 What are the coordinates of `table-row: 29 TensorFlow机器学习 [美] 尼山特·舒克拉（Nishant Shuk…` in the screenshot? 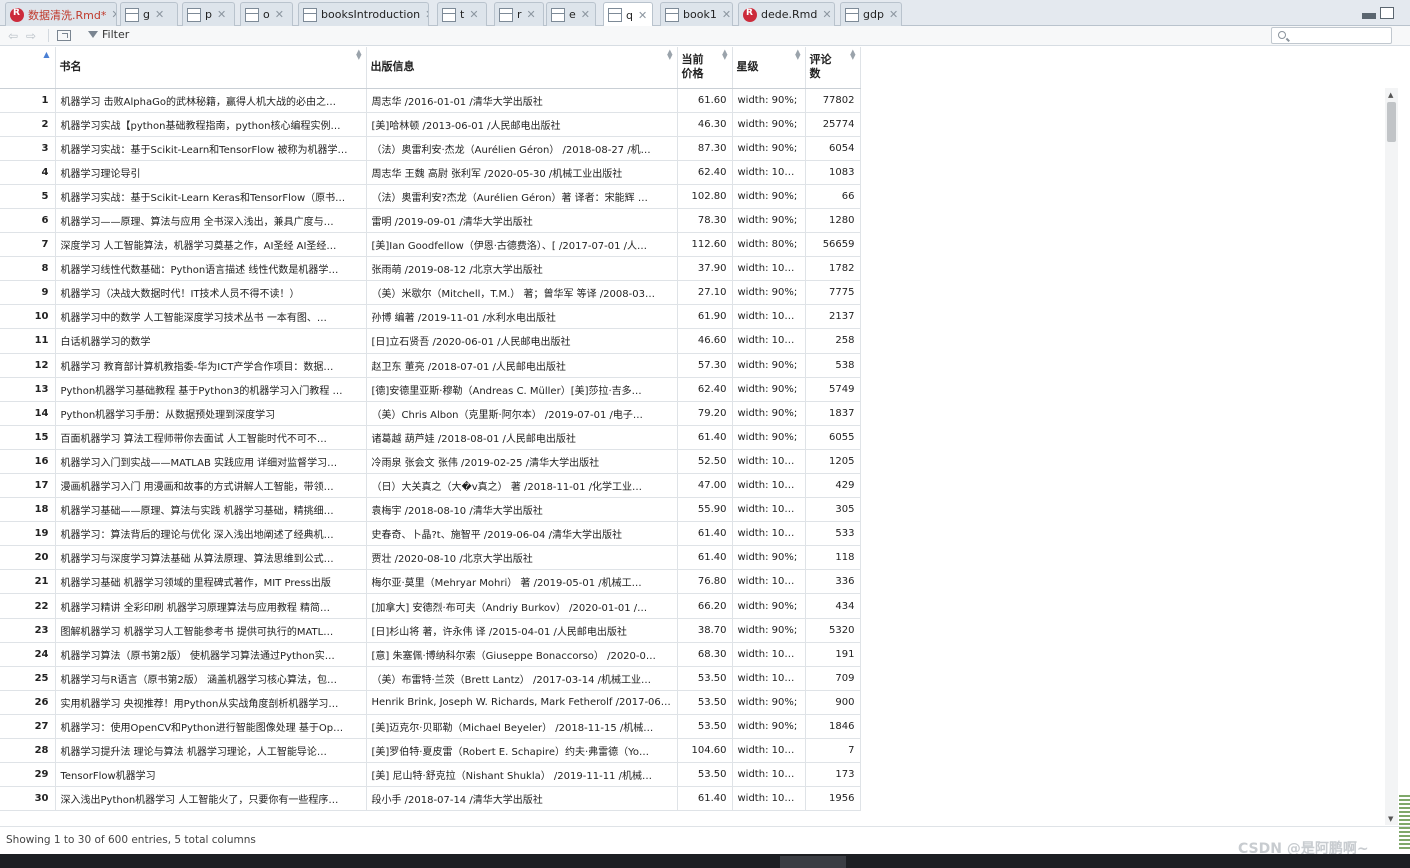 It's located at (430, 775).